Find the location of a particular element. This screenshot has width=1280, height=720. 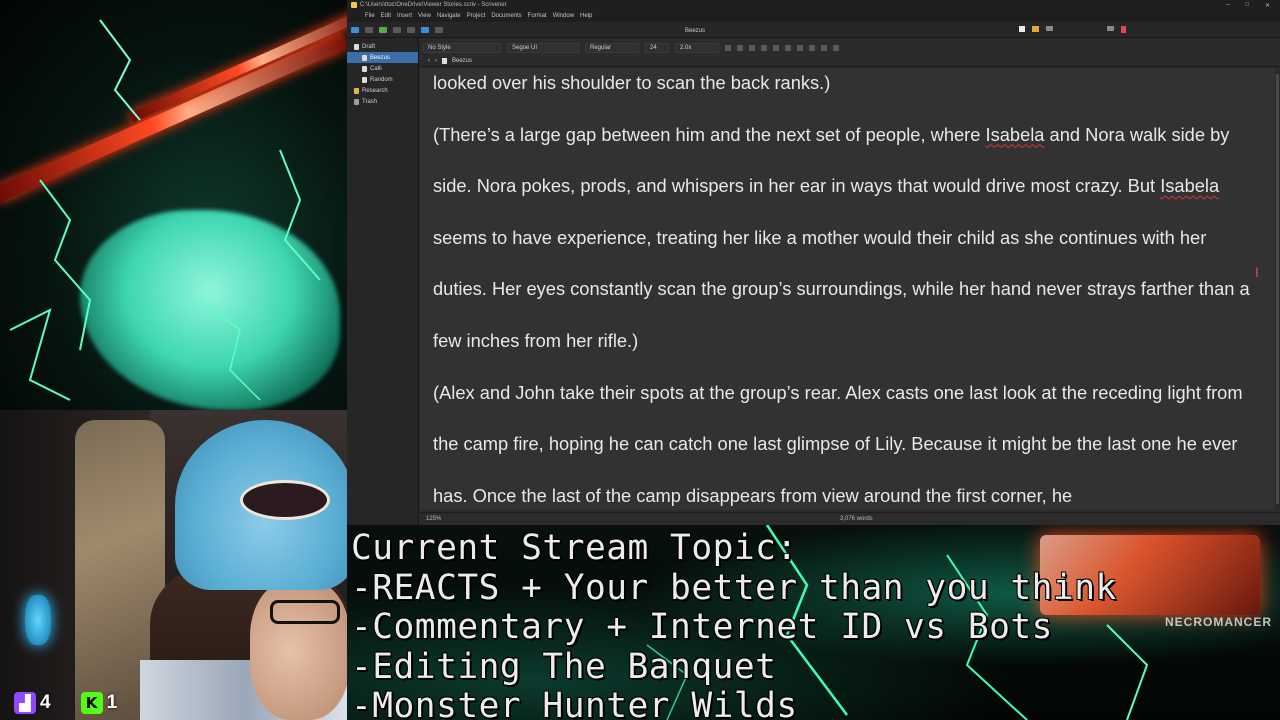

text-color-icon is located at coordinates (812, 48).